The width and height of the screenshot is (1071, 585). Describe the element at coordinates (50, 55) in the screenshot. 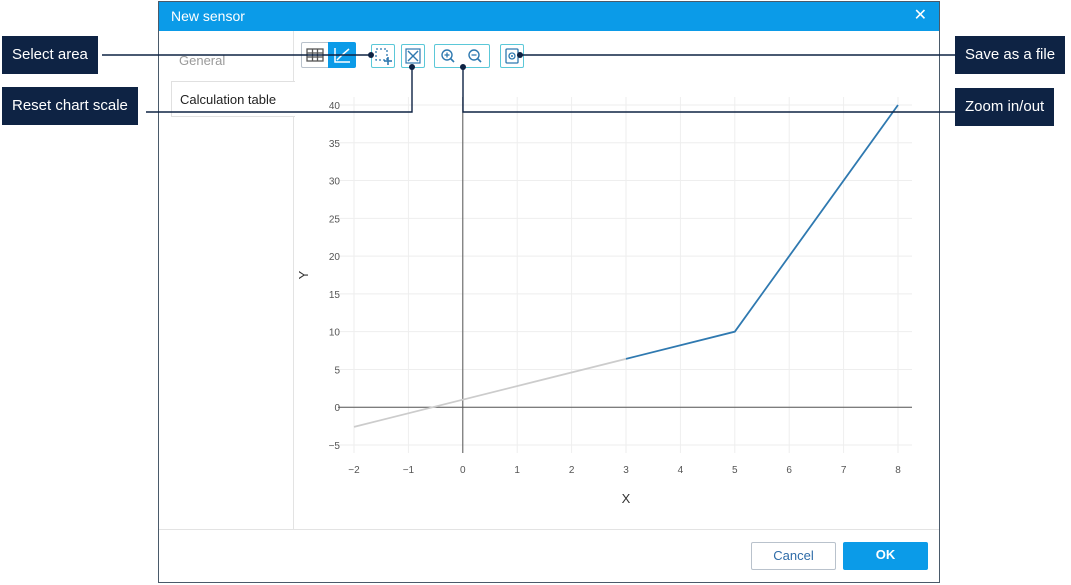

I see `callout-select-area: Select area` at that location.